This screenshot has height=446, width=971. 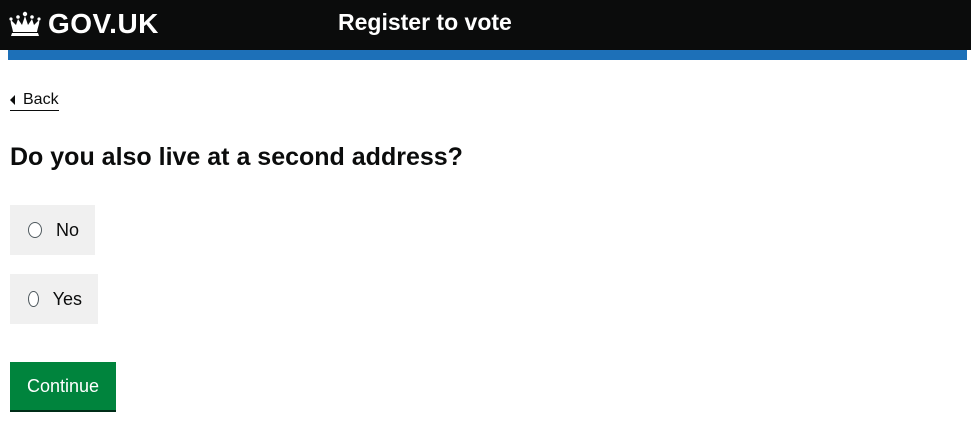 I want to click on back-link: Back, so click(x=34, y=101).